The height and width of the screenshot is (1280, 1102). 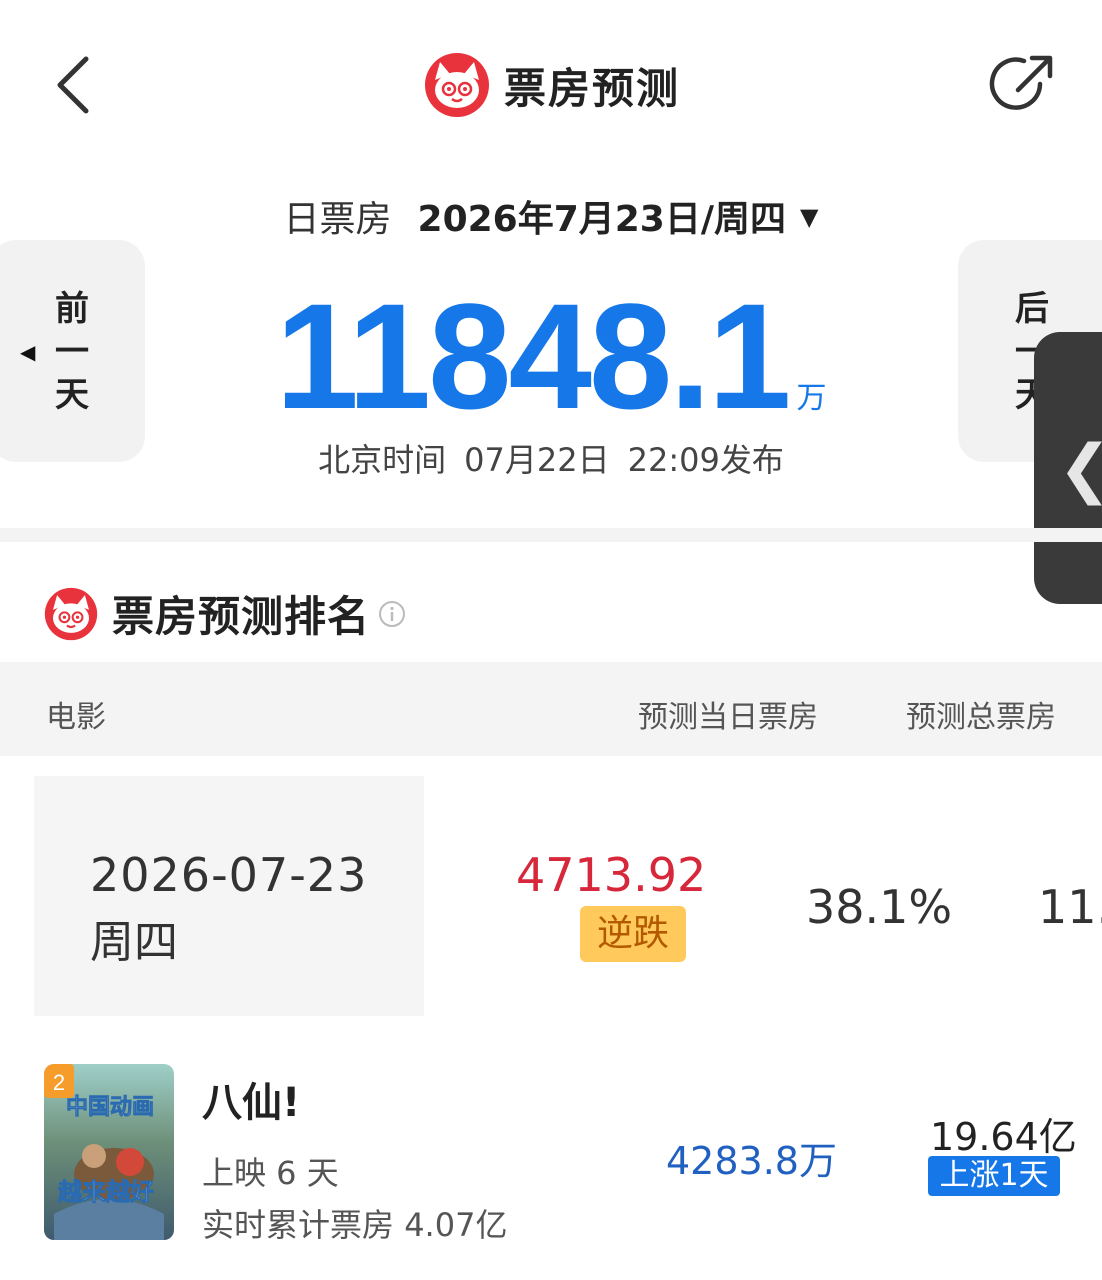 I want to click on date-selector: 日票房 2026年7月23日/周四 ▼, so click(x=551, y=216).